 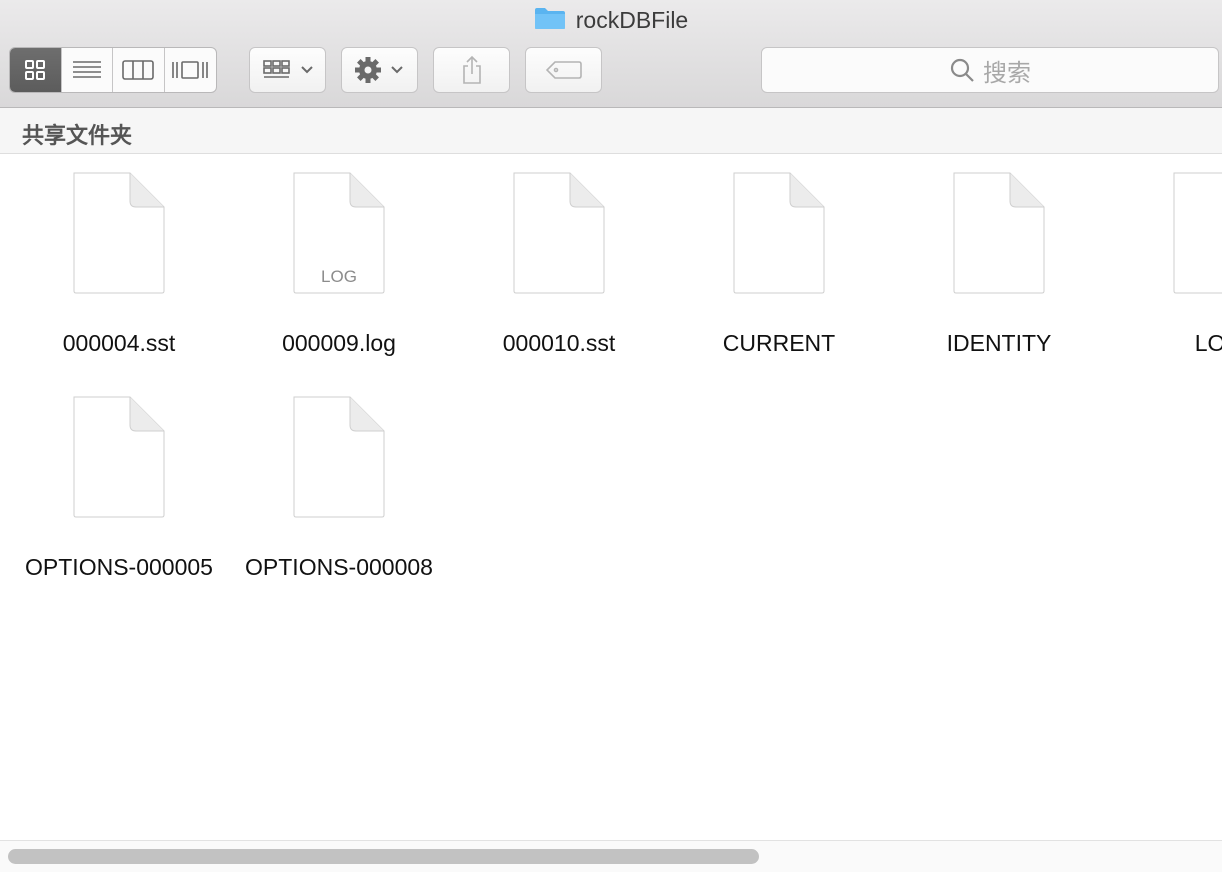 I want to click on share-icon, so click(x=471, y=69).